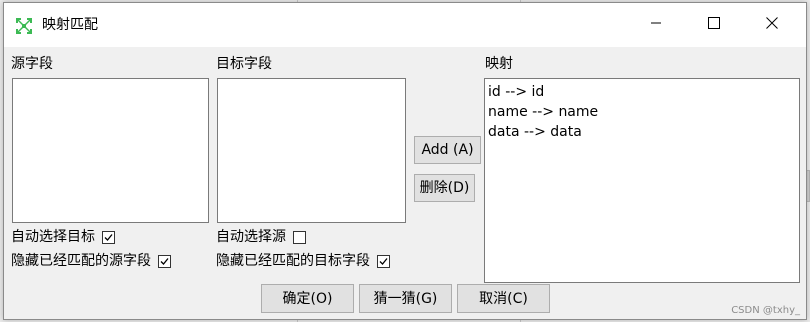 The image size is (810, 322). I want to click on source-fields-list, so click(110, 150).